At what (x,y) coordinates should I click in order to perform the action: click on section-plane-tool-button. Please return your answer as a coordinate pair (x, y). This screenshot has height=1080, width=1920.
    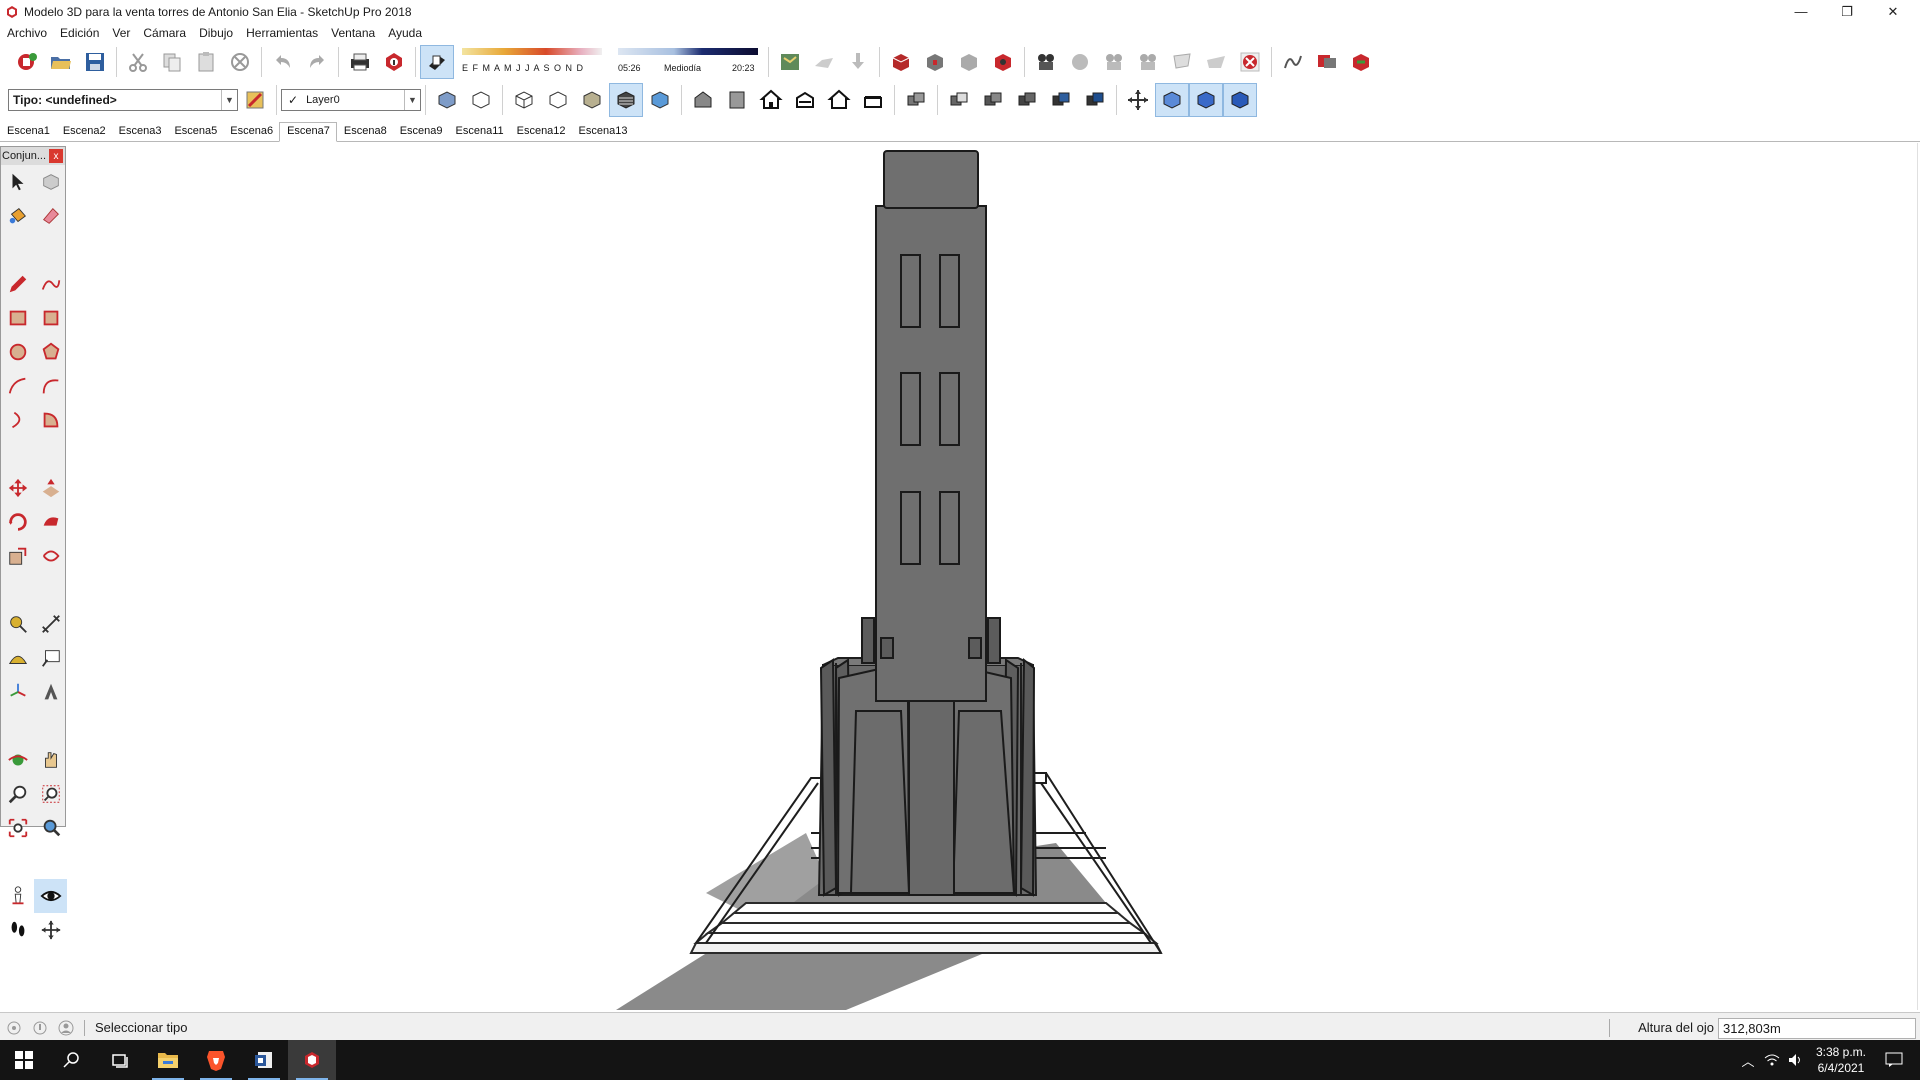
    Looking at the image, I should click on (50, 930).